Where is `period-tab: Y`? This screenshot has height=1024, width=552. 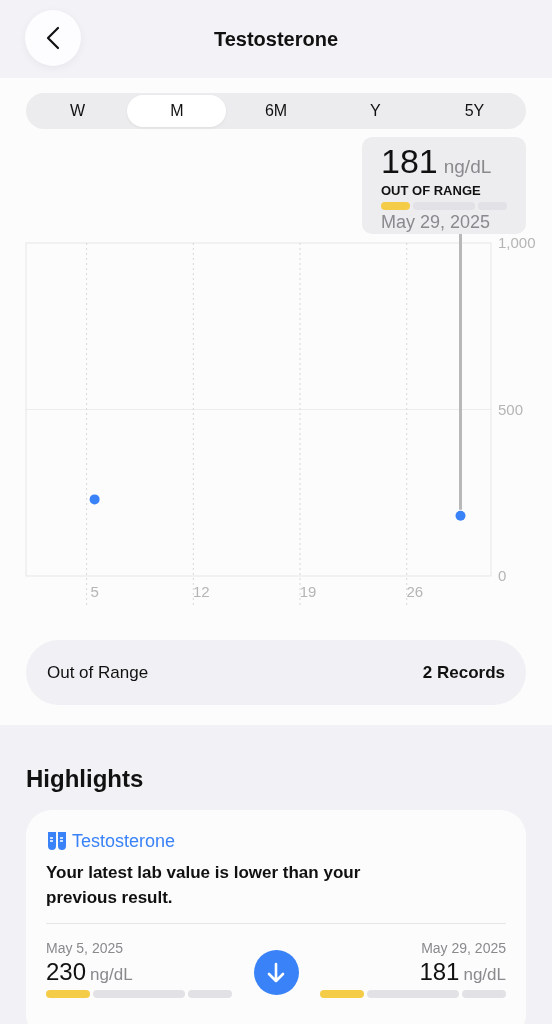 period-tab: Y is located at coordinates (375, 111).